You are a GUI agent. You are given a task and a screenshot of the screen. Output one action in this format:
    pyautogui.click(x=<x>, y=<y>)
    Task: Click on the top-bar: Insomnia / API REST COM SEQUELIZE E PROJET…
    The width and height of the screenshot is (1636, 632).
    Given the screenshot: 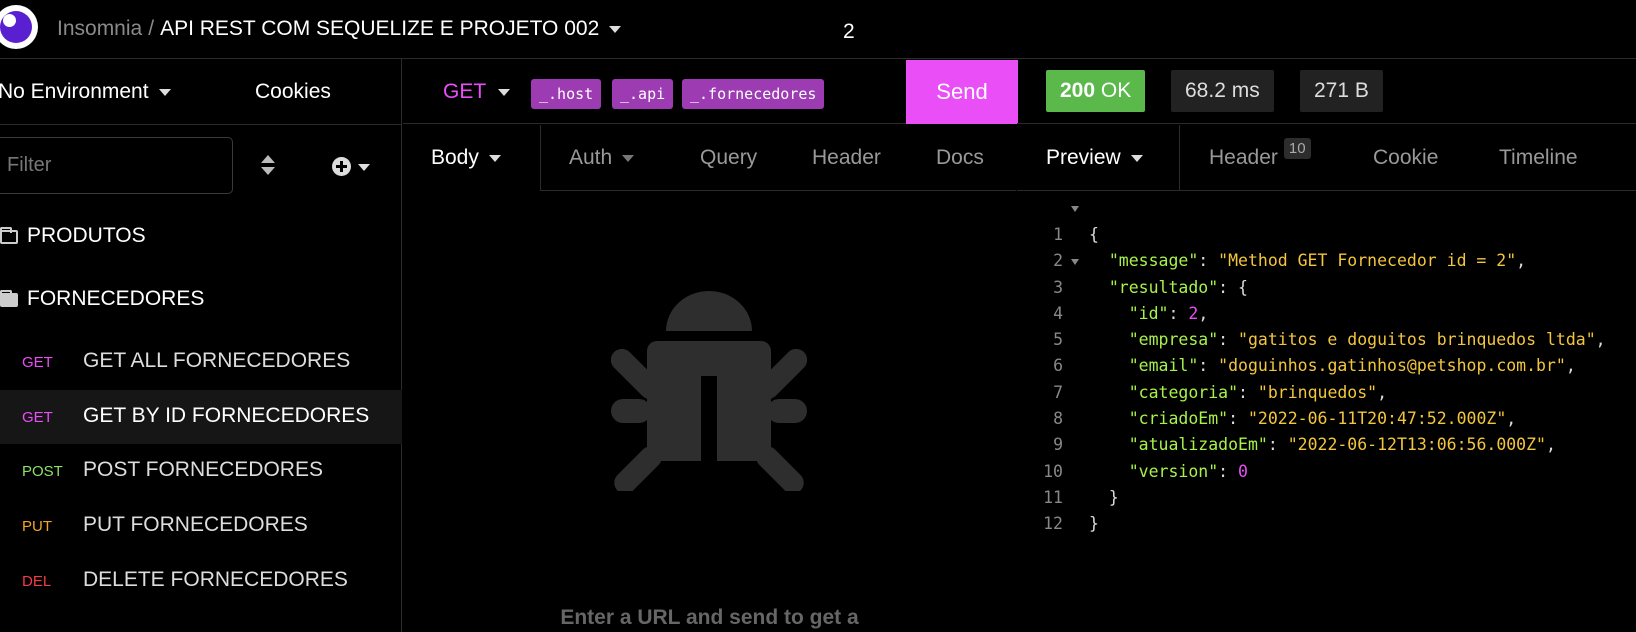 What is the action you would take?
    pyautogui.click(x=818, y=29)
    